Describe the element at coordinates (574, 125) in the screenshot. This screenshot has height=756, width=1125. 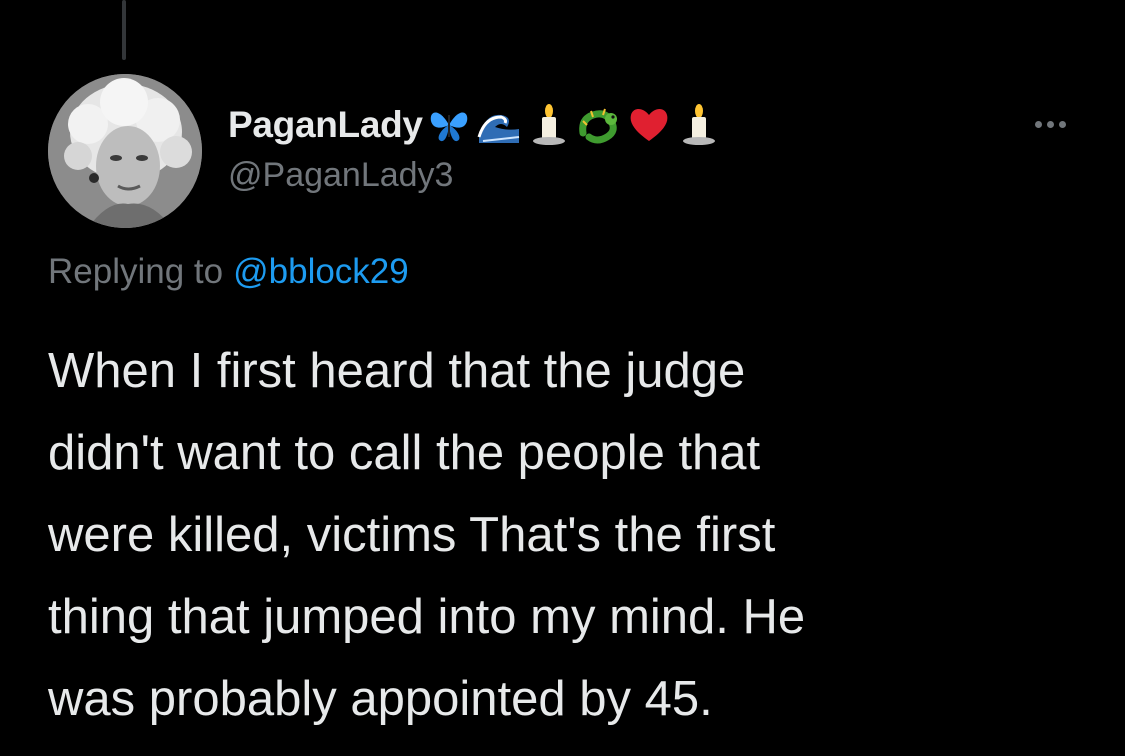
I see `name-emojis` at that location.